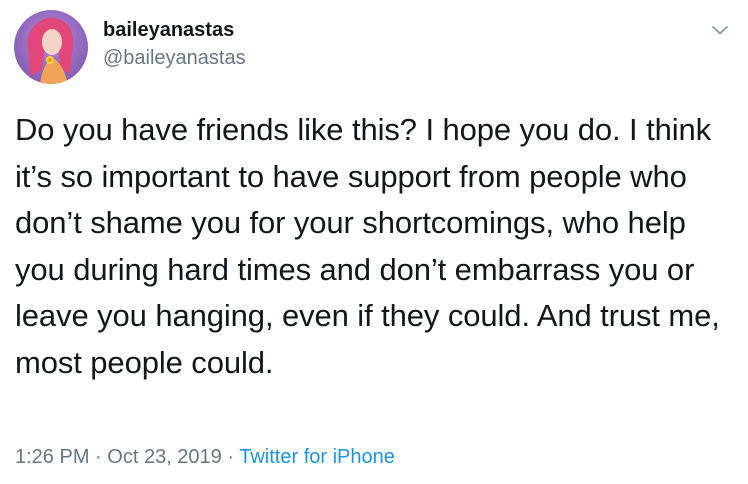 This screenshot has width=748, height=484. I want to click on tweet-source-link: Twitter for iPhone, so click(317, 457).